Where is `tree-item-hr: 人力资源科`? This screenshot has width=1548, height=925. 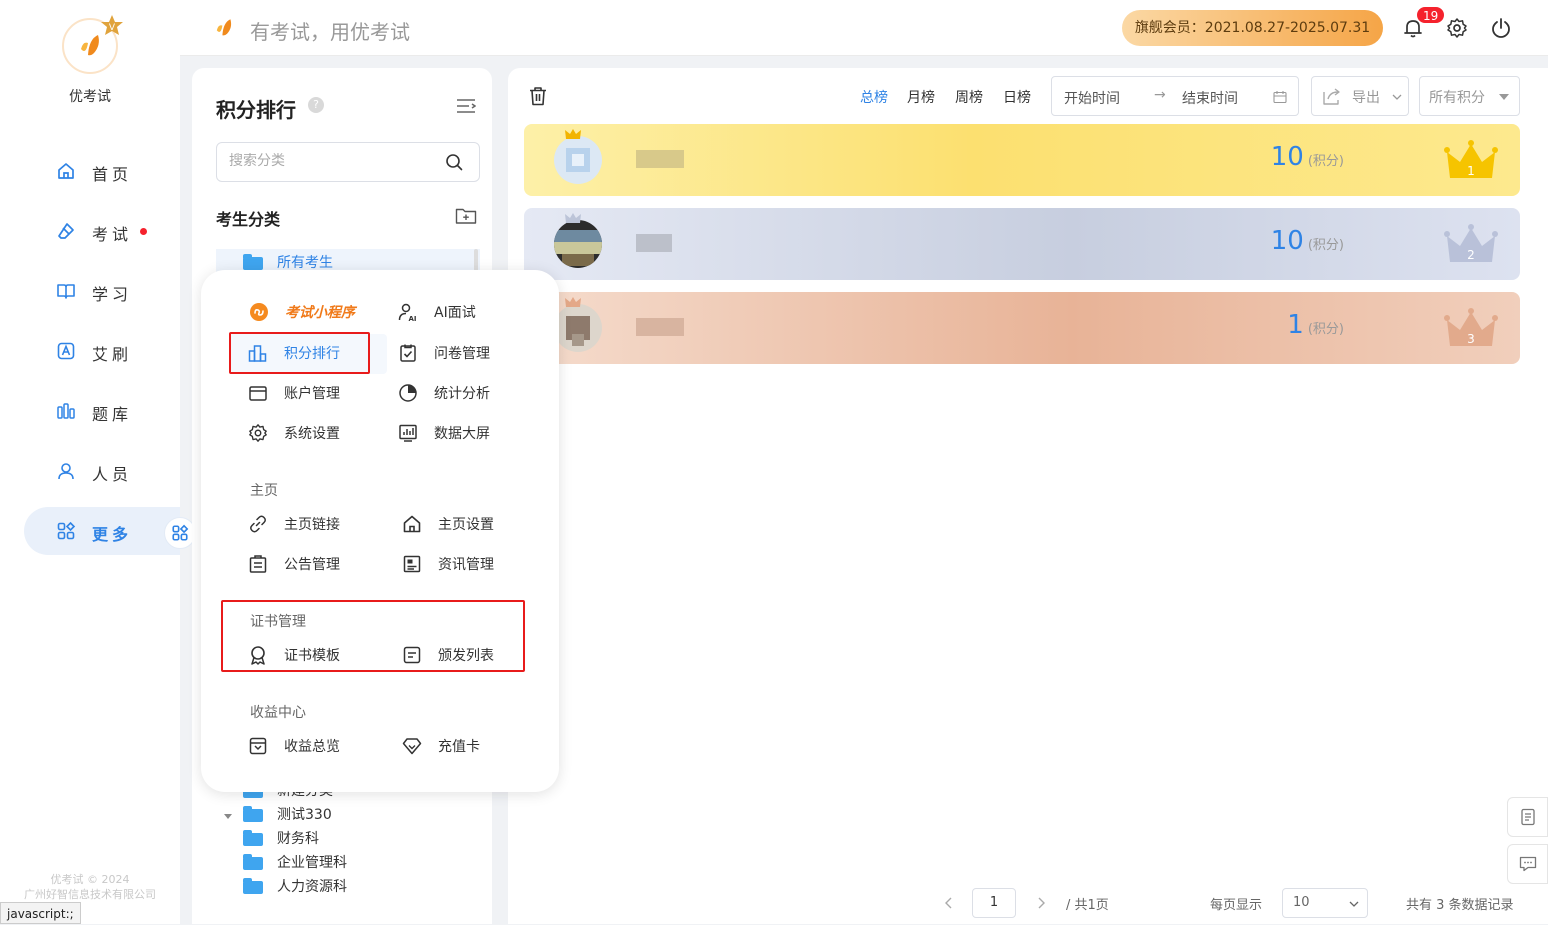
tree-item-hr: 人力资源科 is located at coordinates (295, 886).